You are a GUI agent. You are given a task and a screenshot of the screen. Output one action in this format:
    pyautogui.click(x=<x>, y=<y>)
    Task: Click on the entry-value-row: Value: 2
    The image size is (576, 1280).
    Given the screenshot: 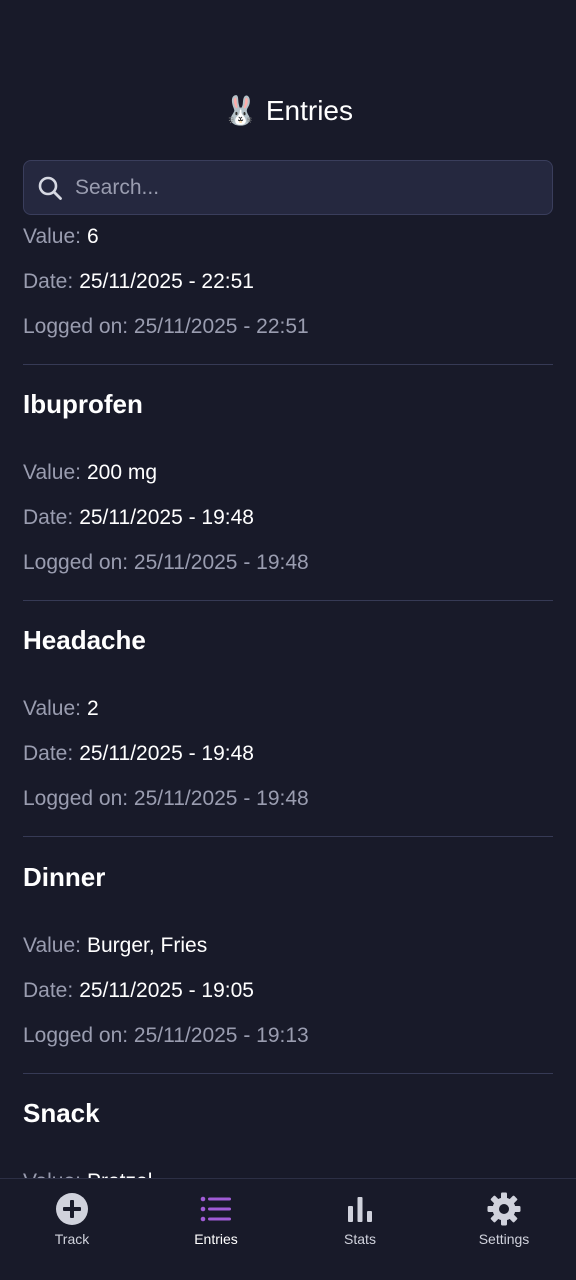 What is the action you would take?
    pyautogui.click(x=61, y=709)
    